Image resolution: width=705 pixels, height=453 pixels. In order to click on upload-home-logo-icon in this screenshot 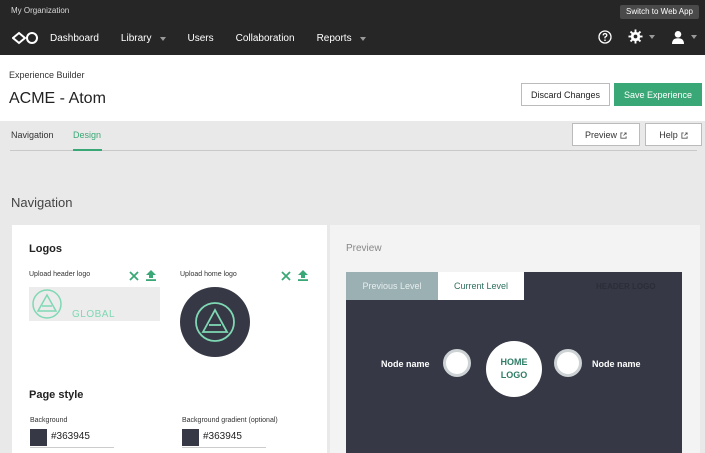, I will do `click(303, 275)`.